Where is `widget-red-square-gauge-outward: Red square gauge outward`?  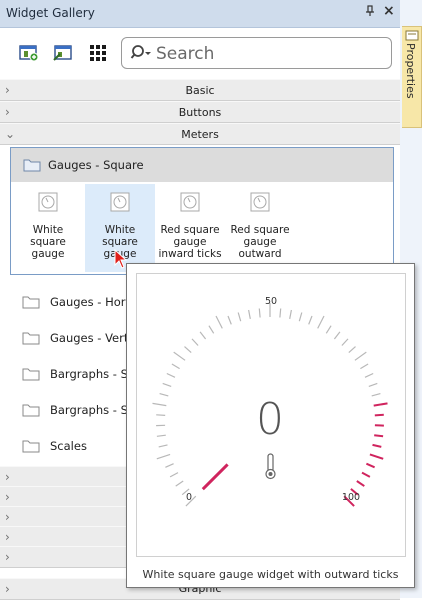 widget-red-square-gauge-outward: Red square gauge outward is located at coordinates (260, 228).